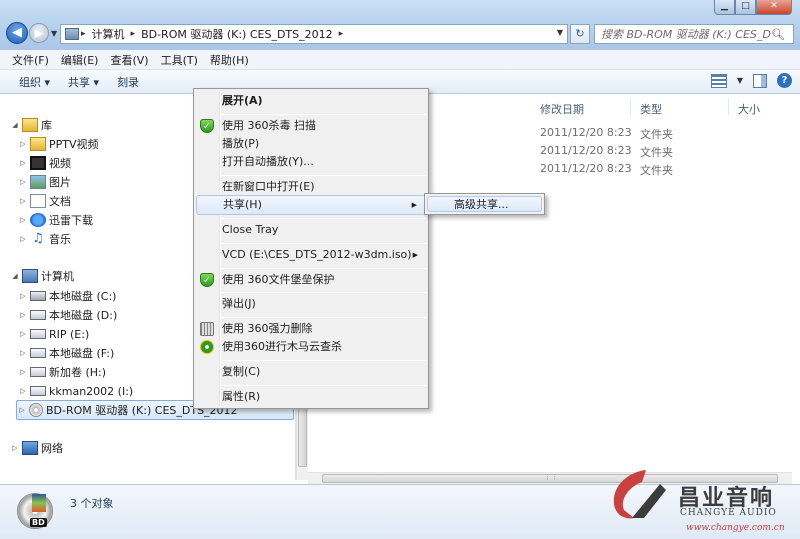 This screenshot has height=539, width=800. Describe the element at coordinates (34, 82) in the screenshot. I see `organize-button: 组织 ▾` at that location.